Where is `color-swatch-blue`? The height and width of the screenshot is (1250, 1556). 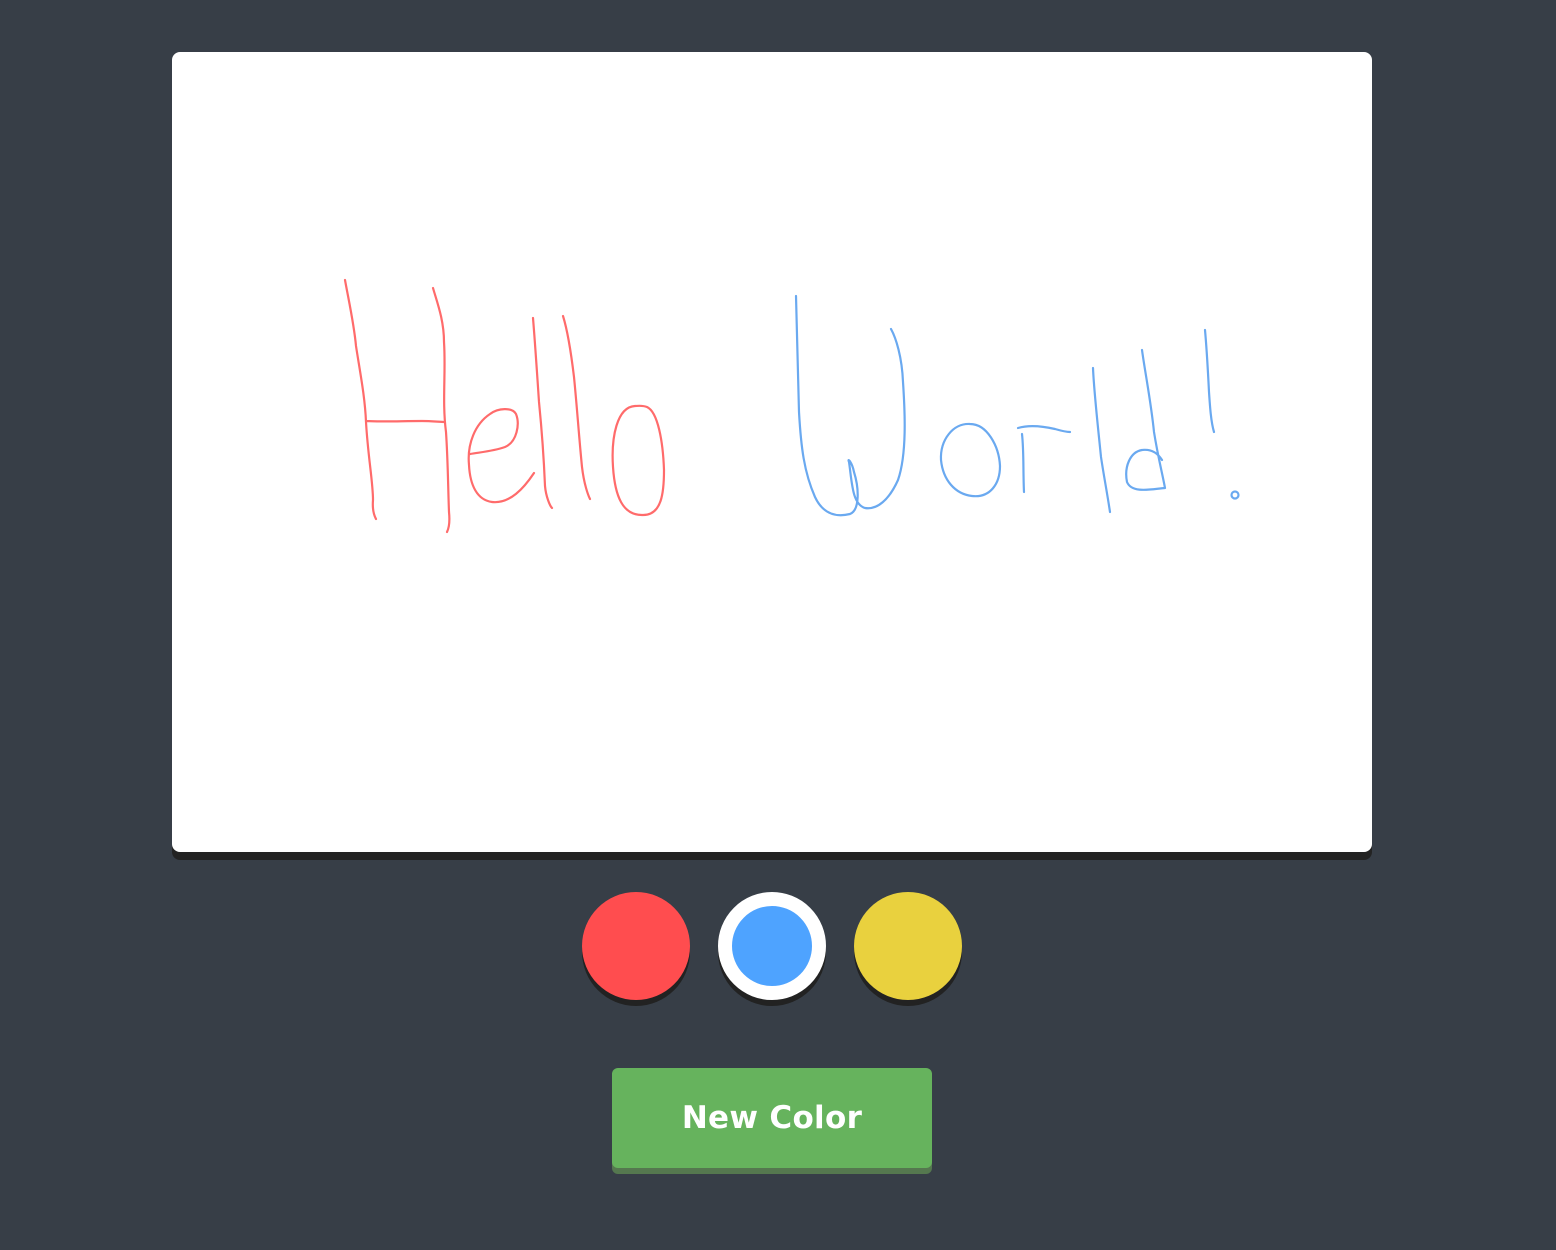
color-swatch-blue is located at coordinates (772, 946).